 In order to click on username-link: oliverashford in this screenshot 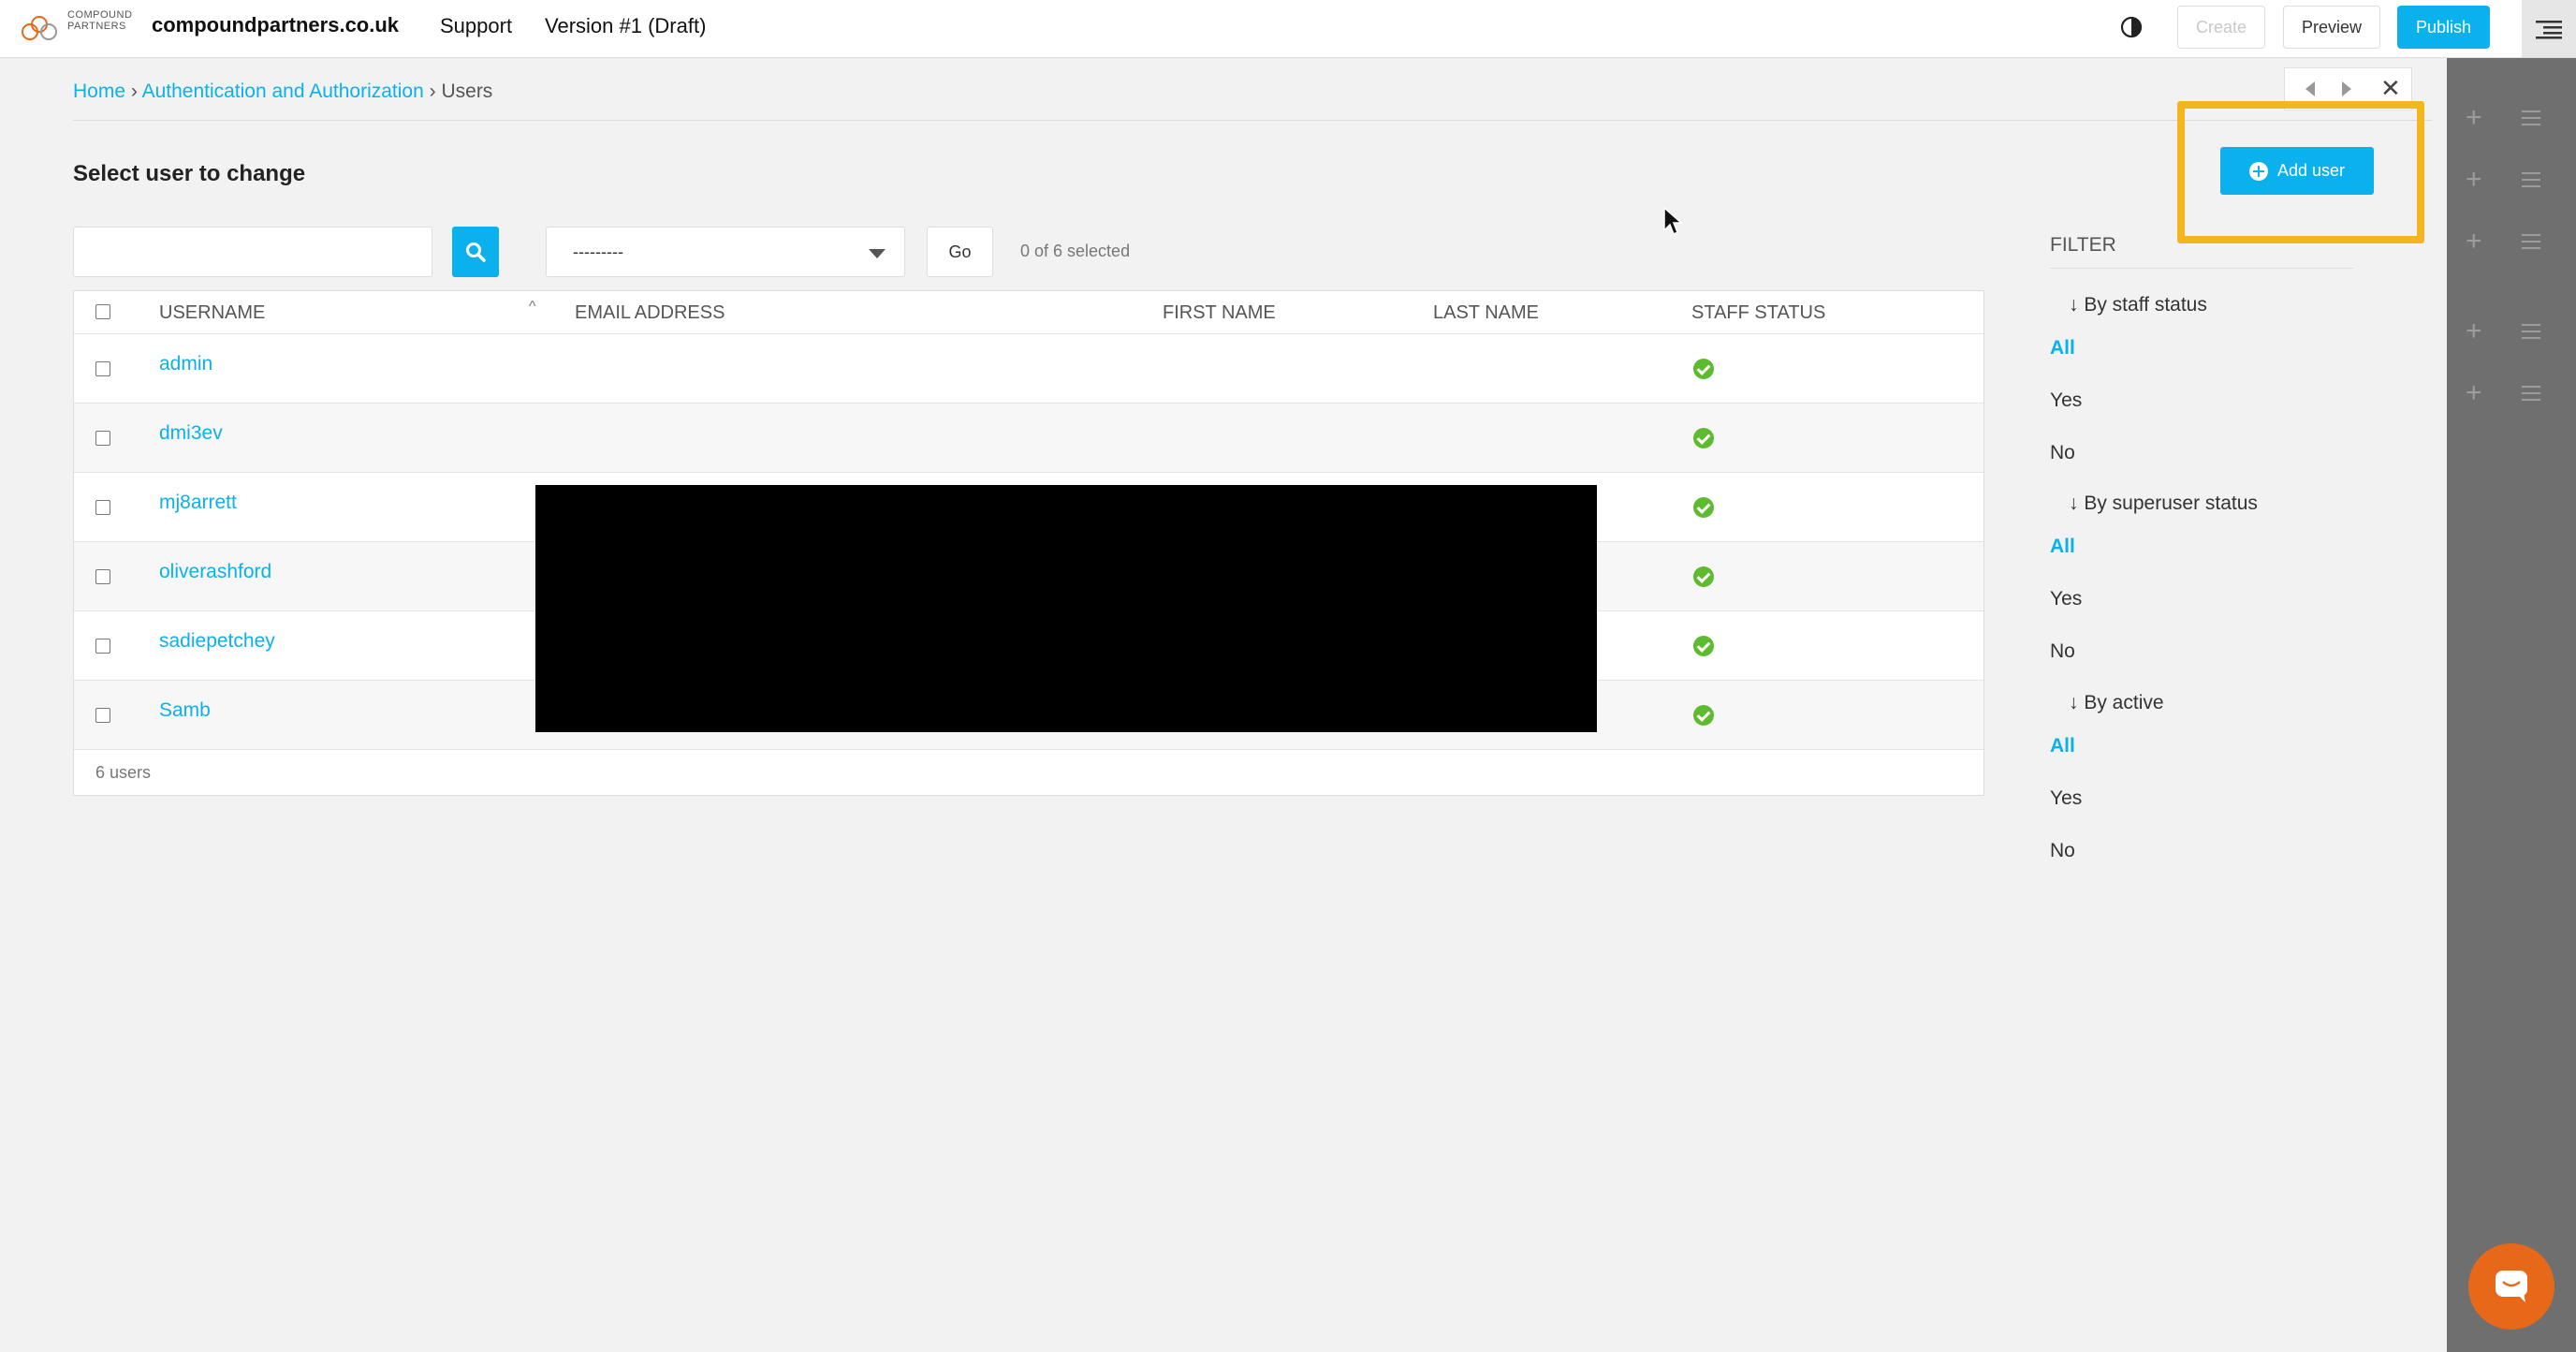, I will do `click(215, 572)`.